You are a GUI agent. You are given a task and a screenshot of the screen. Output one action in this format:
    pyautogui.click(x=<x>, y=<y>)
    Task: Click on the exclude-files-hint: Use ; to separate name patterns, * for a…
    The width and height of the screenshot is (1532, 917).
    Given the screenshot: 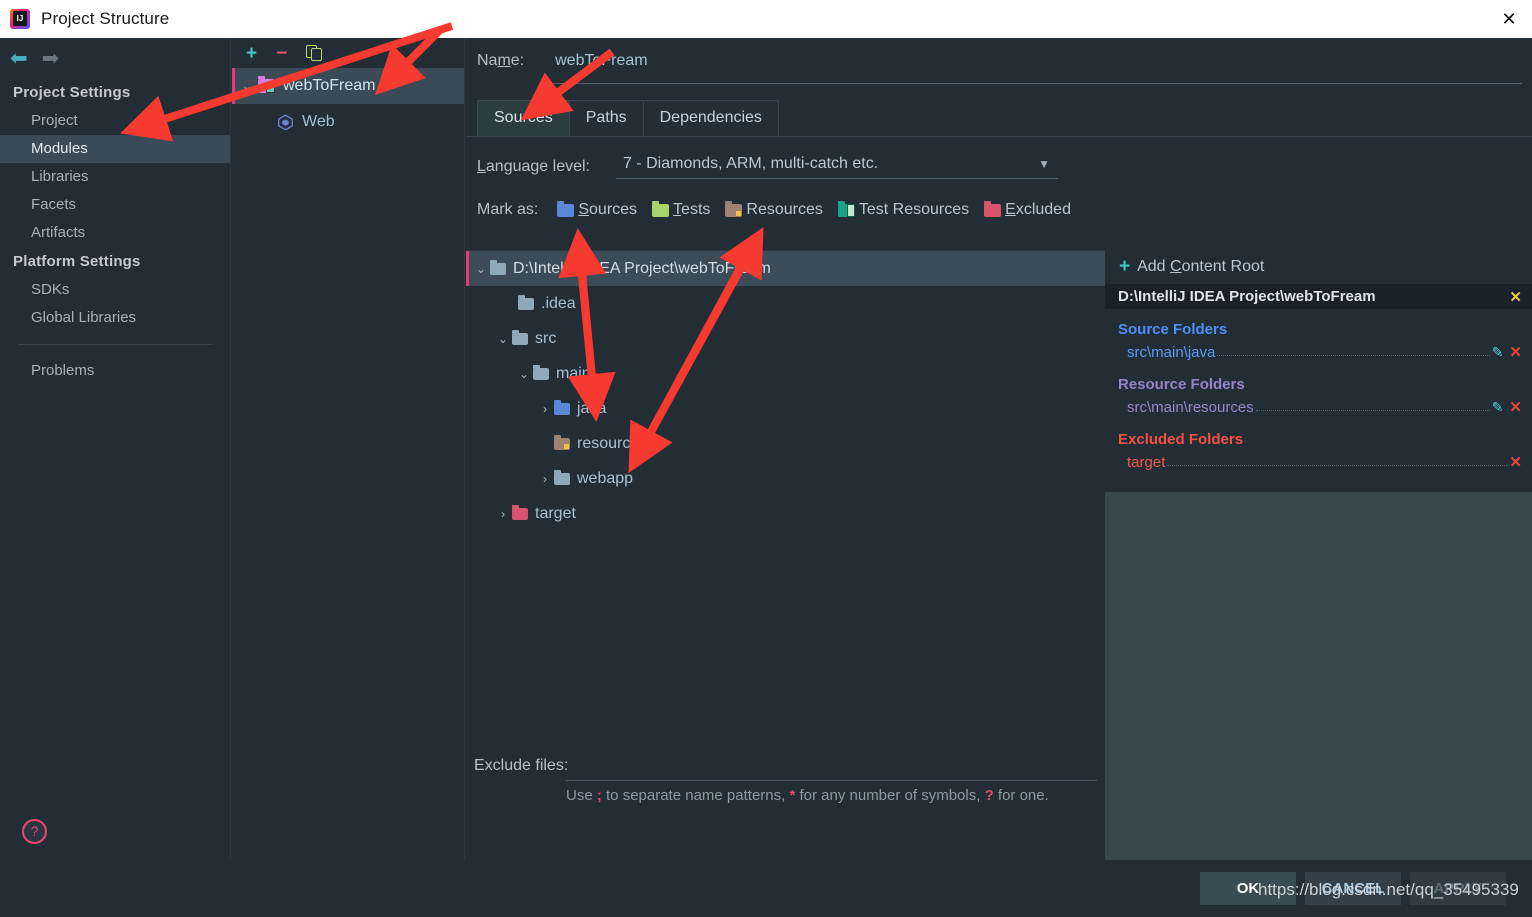 What is the action you would take?
    pyautogui.click(x=807, y=795)
    